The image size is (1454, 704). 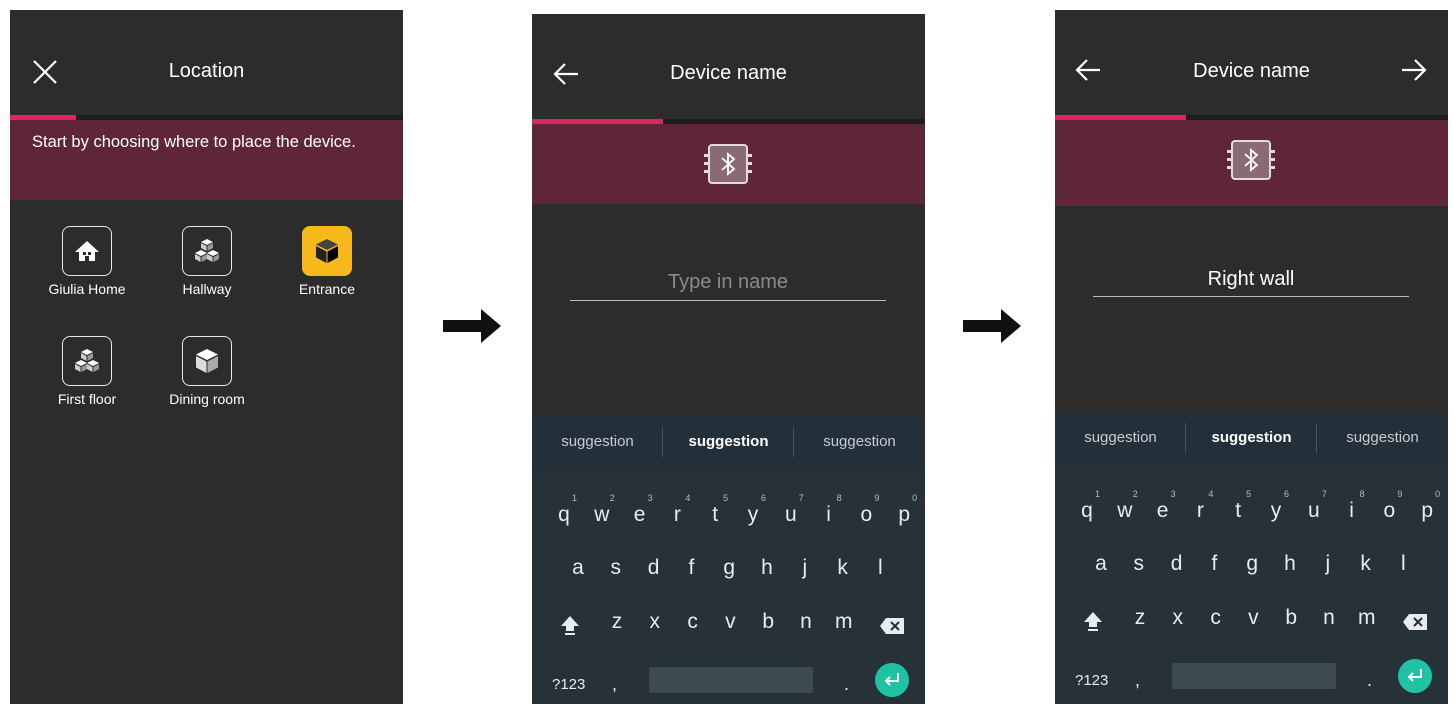 What do you see at coordinates (207, 289) in the screenshot?
I see `location-label: Hallway` at bounding box center [207, 289].